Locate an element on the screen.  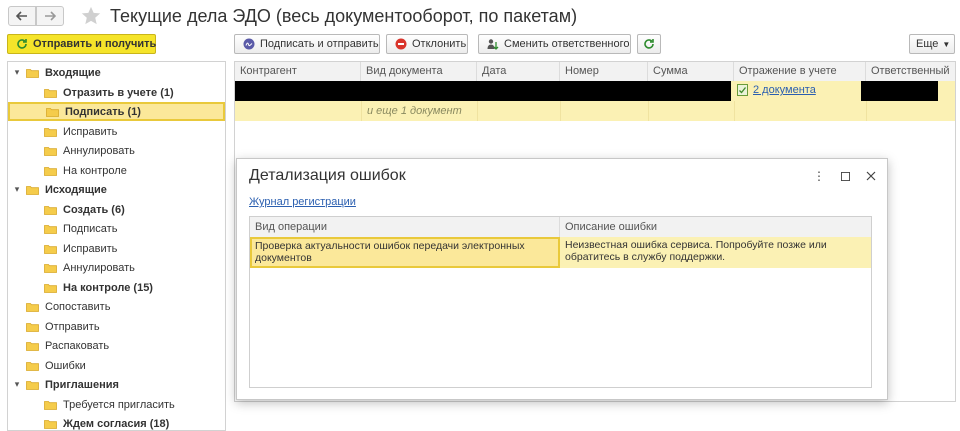
accounting-link: 2 документа is located at coordinates (776, 90).